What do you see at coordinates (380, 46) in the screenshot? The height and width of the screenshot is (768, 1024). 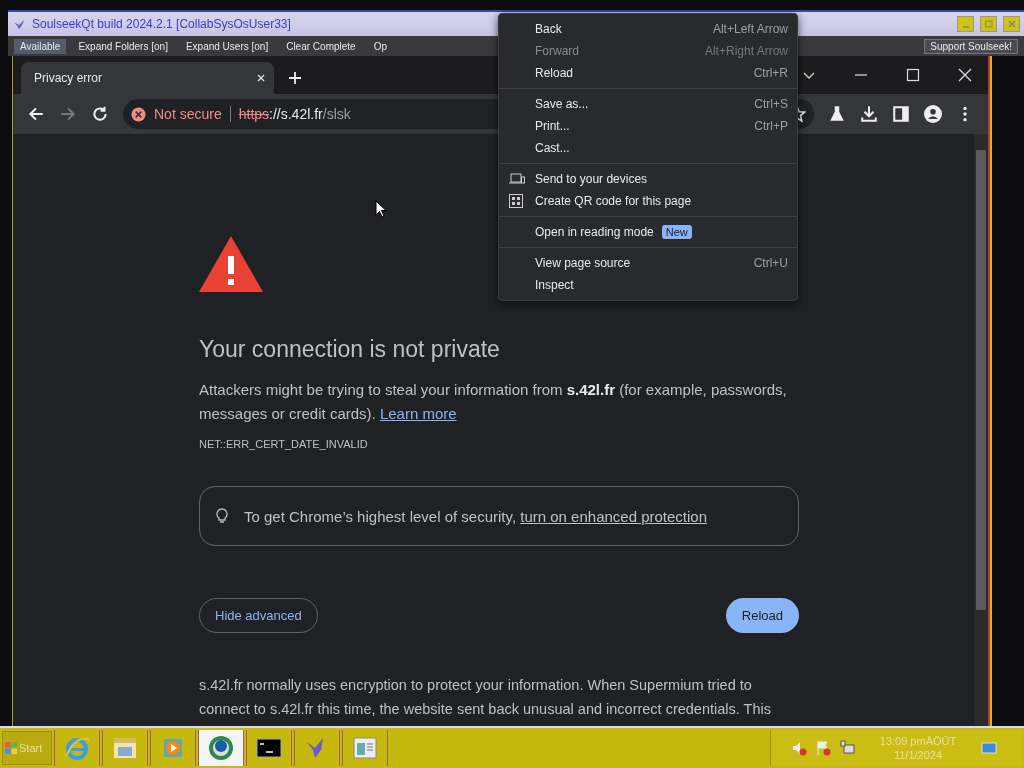 I see `toolbar-button: Op` at bounding box center [380, 46].